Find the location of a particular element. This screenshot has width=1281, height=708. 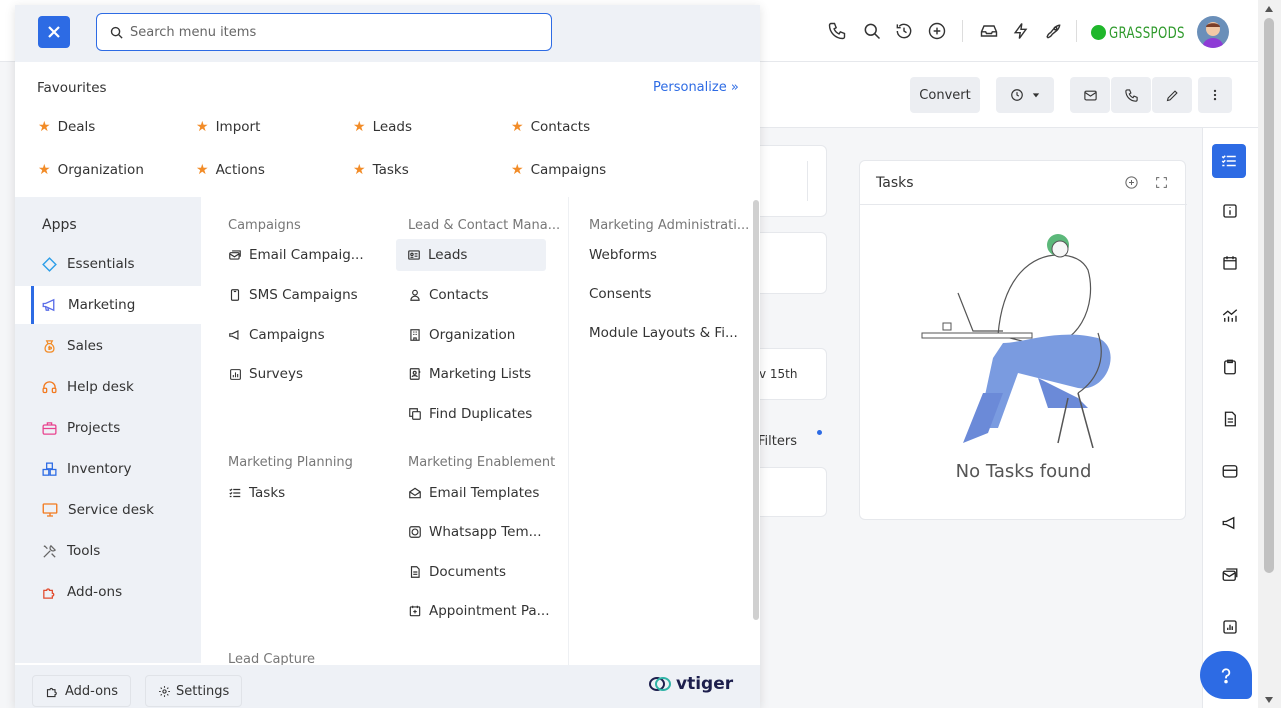

menu-item-surveys: Surveys is located at coordinates (265, 374).